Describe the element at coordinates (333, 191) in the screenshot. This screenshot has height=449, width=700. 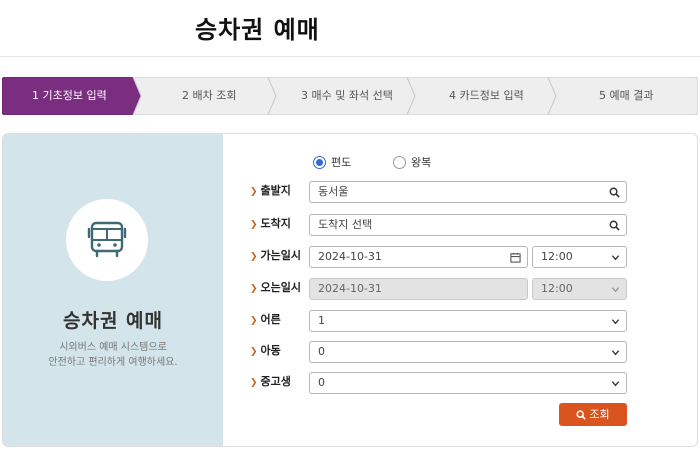
I see `departure-value: 동서울` at that location.